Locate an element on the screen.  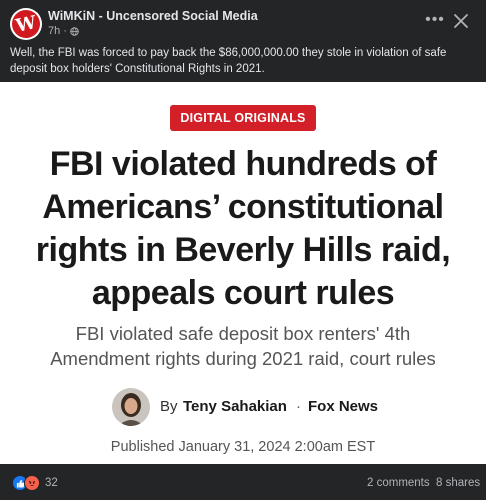
post-meta: 7h · is located at coordinates (63, 31).